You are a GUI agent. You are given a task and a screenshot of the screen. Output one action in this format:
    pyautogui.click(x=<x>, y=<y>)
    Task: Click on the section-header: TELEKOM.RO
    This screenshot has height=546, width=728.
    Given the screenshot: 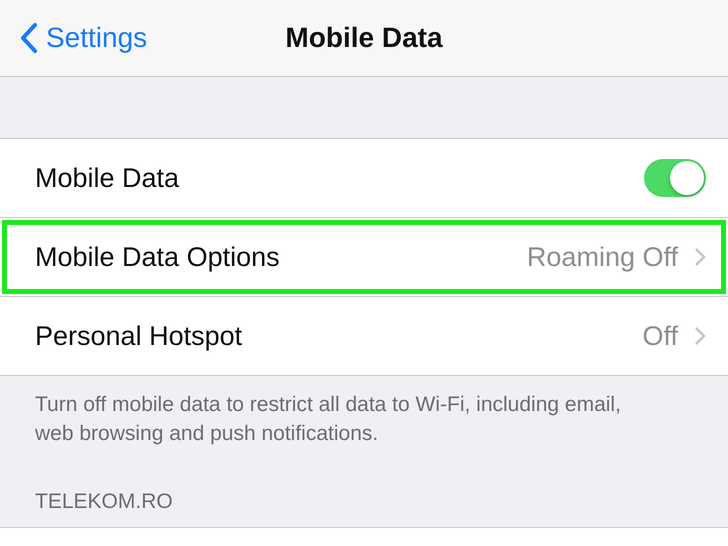 What is the action you would take?
    pyautogui.click(x=104, y=501)
    